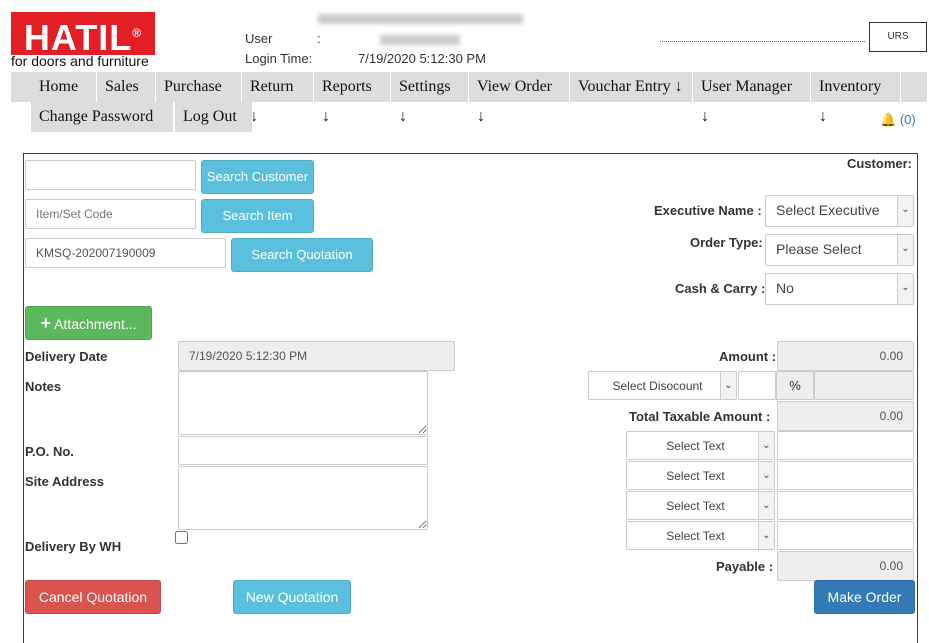  I want to click on nav-view-order: View Order ↓, so click(519, 98).